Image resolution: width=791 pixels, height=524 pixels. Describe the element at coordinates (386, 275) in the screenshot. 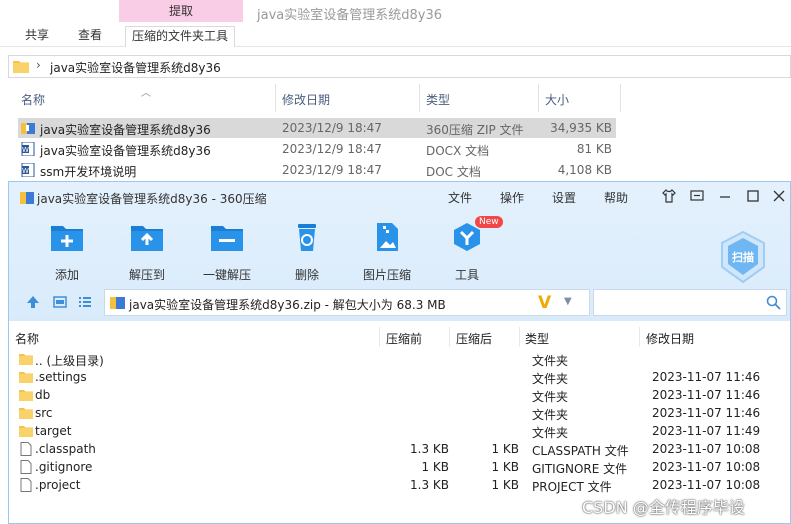

I see `tool-label: 图片压缩` at that location.